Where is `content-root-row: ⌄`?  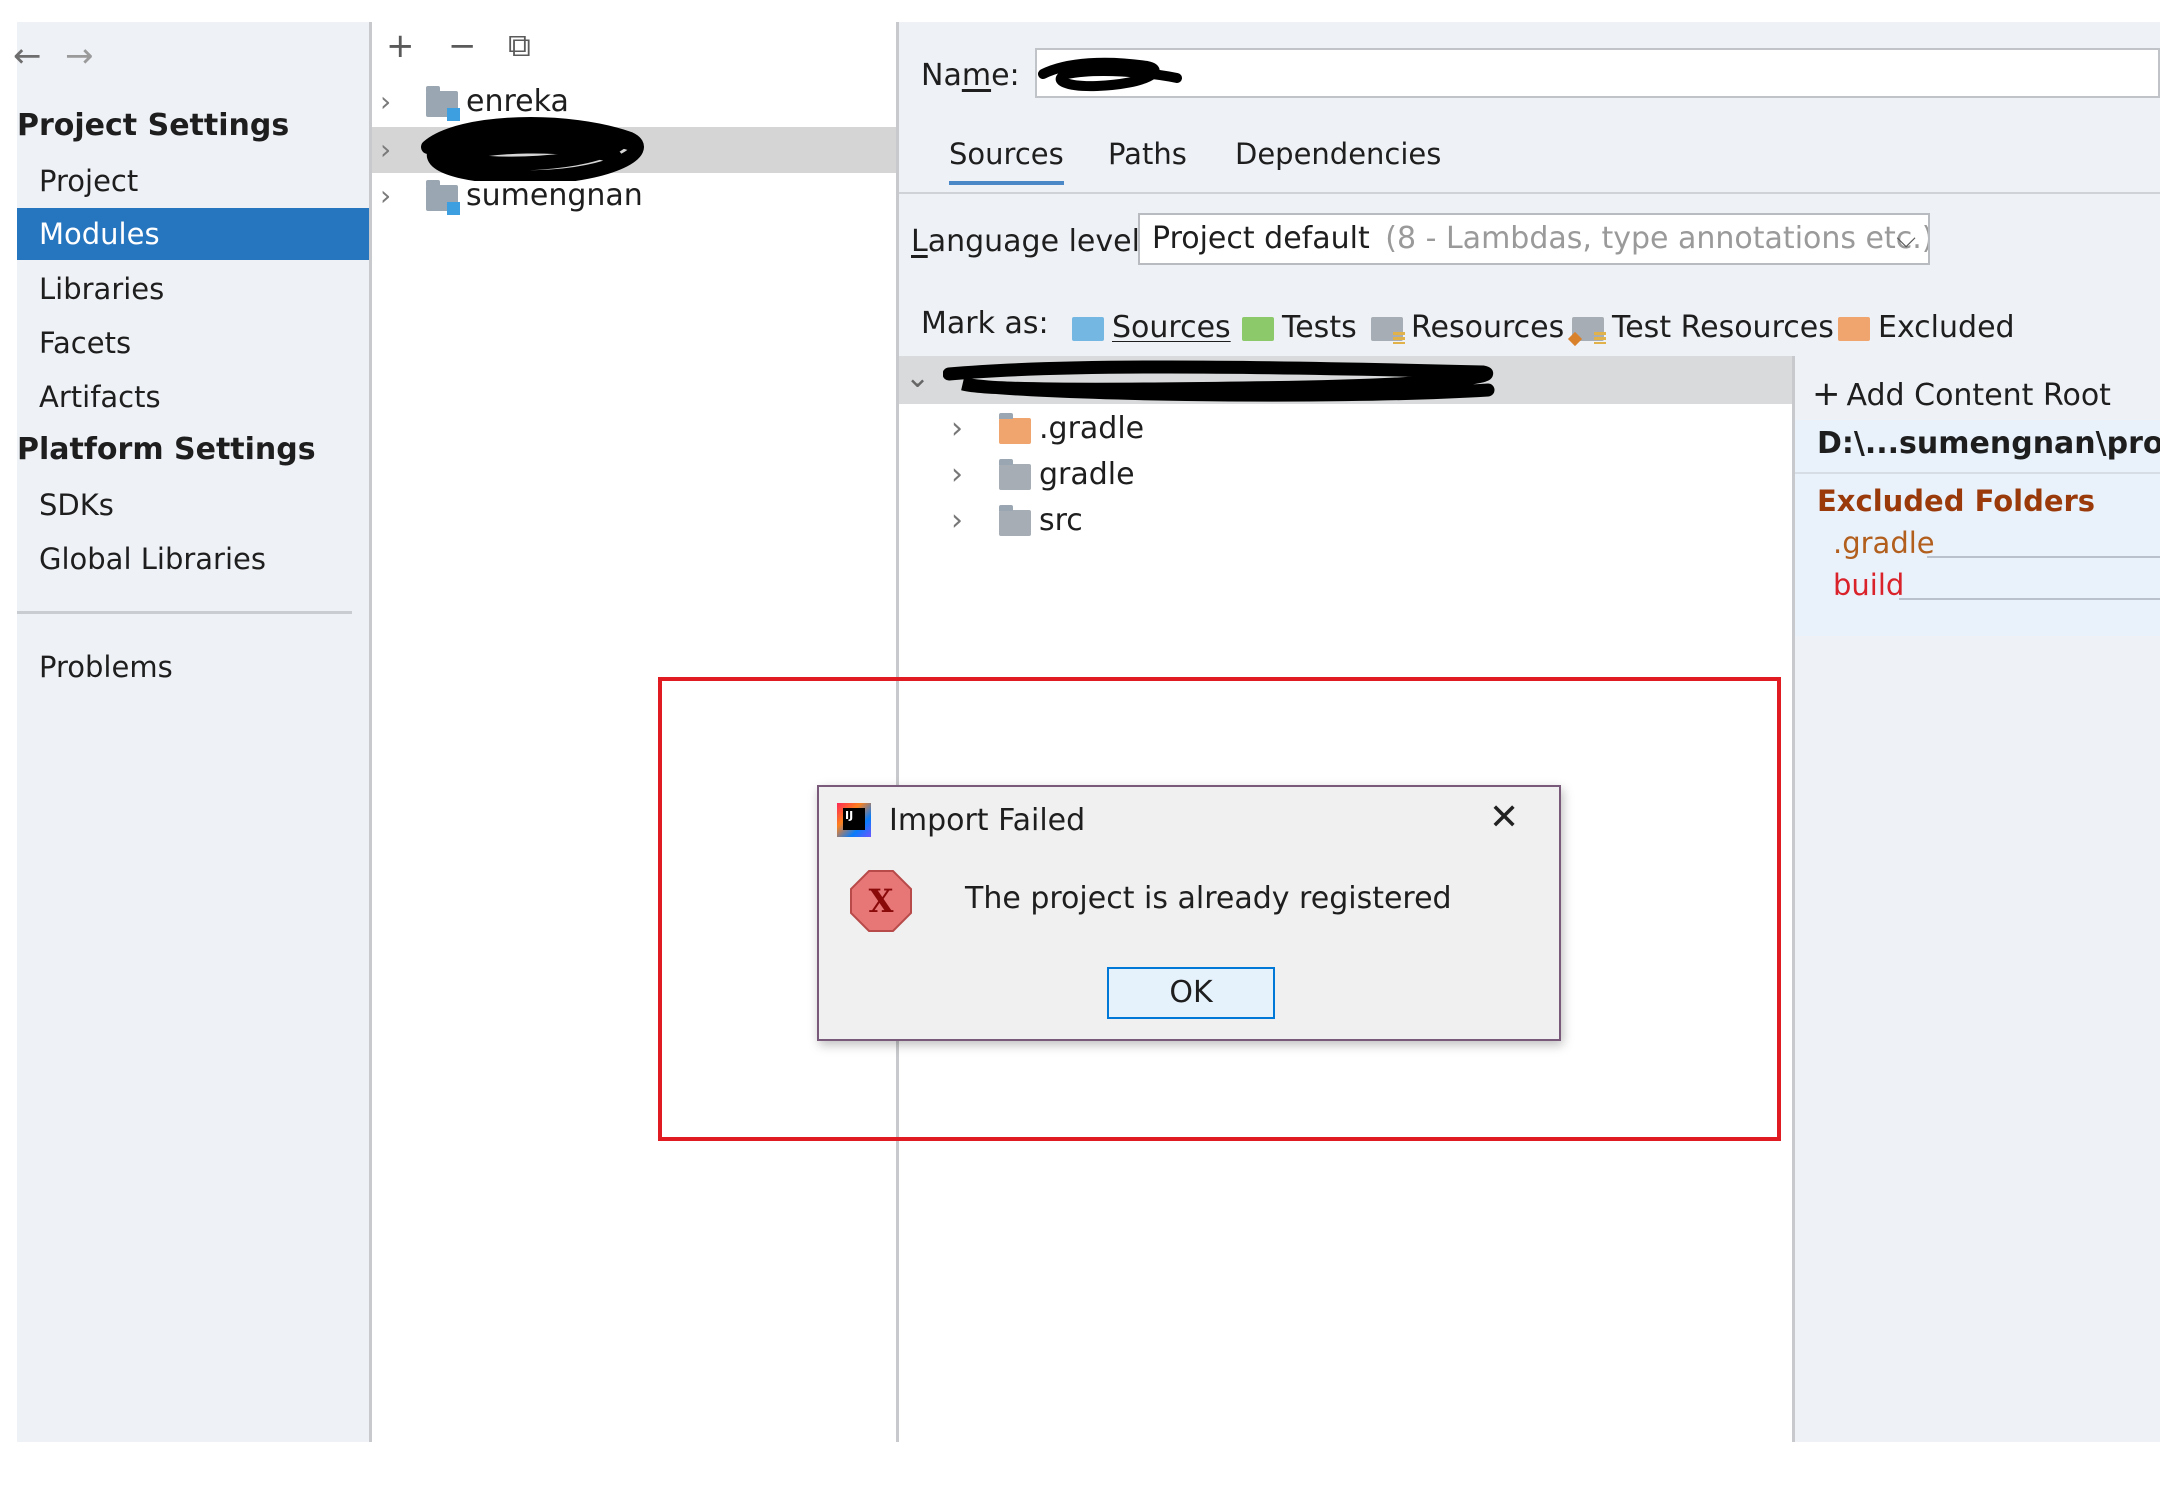 content-root-row: ⌄ is located at coordinates (1345, 380).